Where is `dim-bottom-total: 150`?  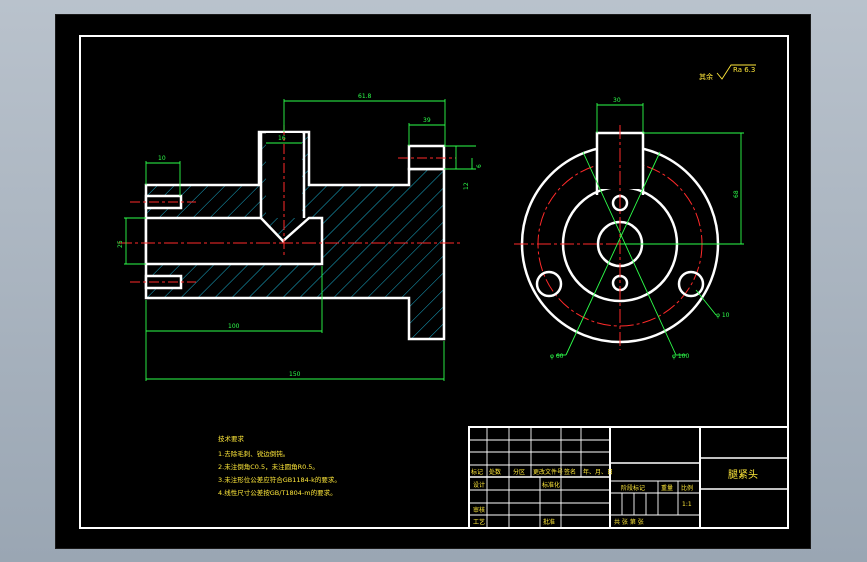
dim-bottom-total: 150 is located at coordinates (295, 374).